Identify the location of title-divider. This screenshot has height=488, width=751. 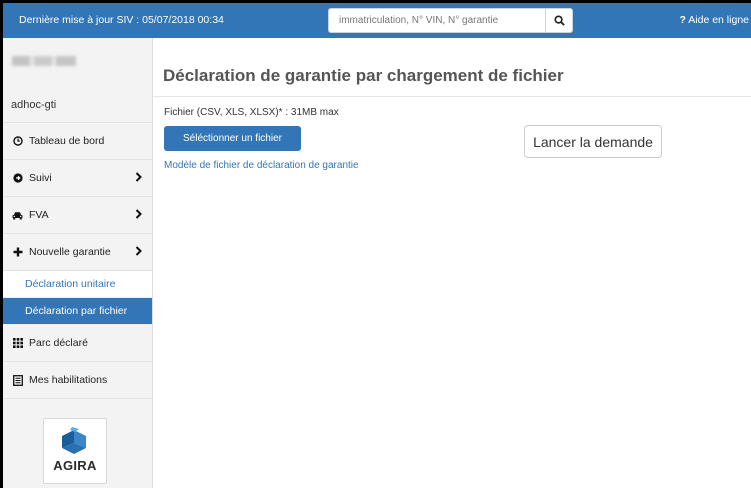
(452, 96).